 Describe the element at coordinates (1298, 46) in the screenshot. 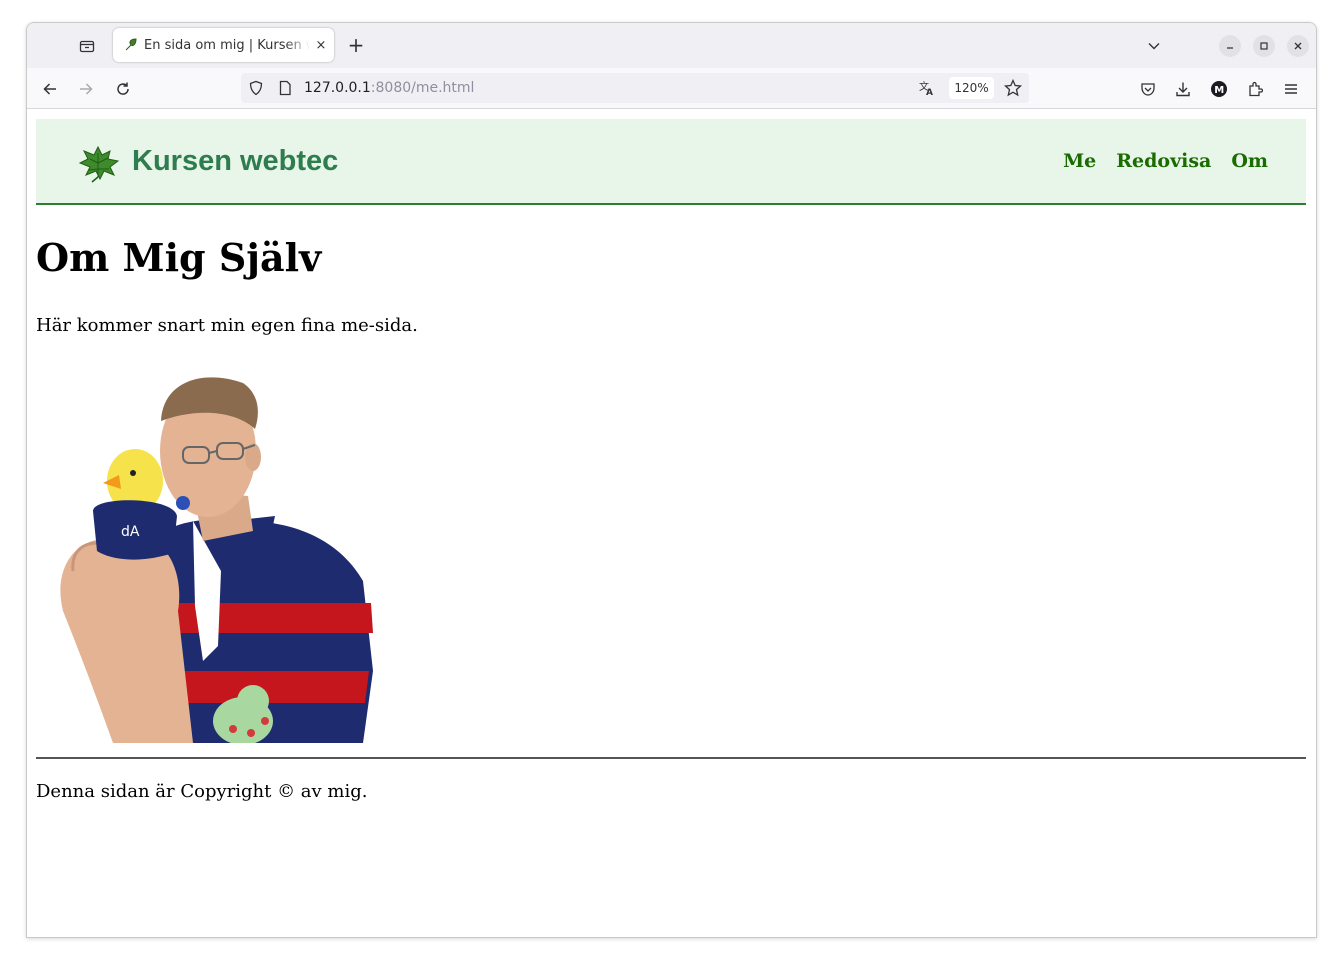

I see `close-window-icon` at that location.